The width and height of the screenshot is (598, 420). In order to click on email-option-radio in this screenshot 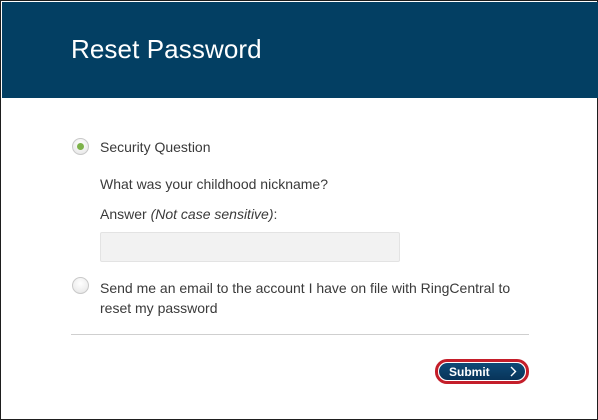, I will do `click(80, 285)`.